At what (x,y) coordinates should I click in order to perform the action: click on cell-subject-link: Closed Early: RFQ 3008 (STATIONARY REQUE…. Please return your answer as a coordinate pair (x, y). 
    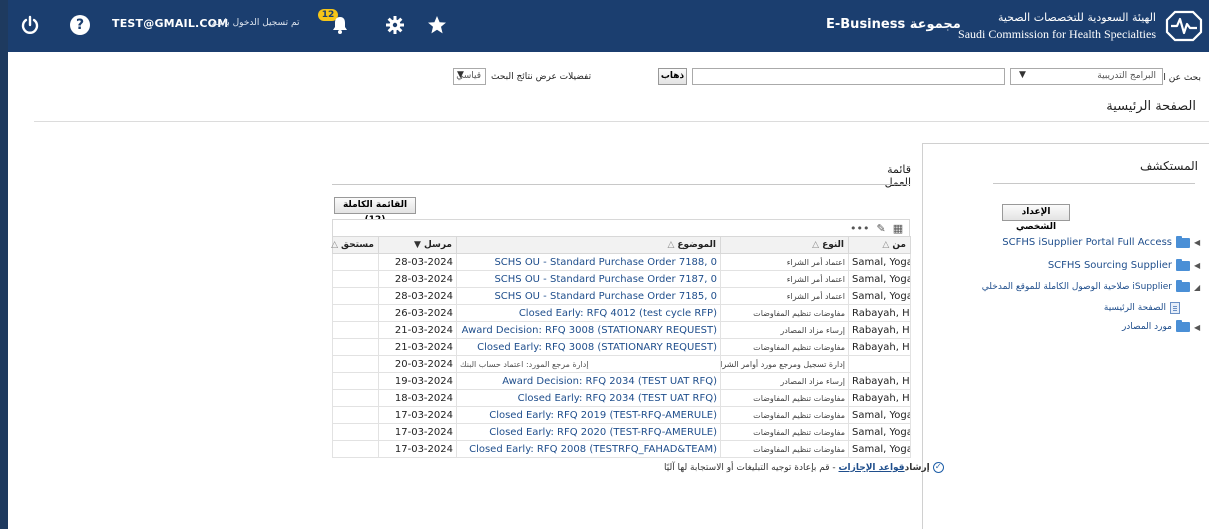
    Looking at the image, I should click on (588, 347).